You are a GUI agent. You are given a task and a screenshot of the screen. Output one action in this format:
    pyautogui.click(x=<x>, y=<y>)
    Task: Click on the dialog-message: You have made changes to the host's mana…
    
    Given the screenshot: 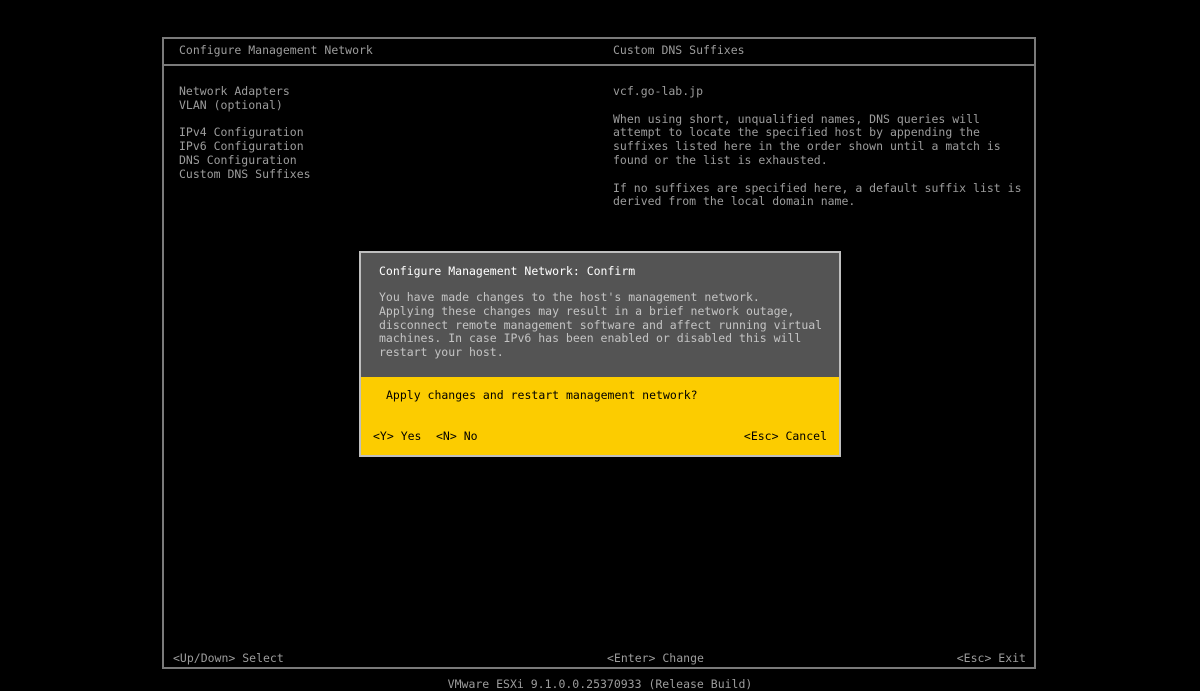 What is the action you would take?
    pyautogui.click(x=601, y=325)
    